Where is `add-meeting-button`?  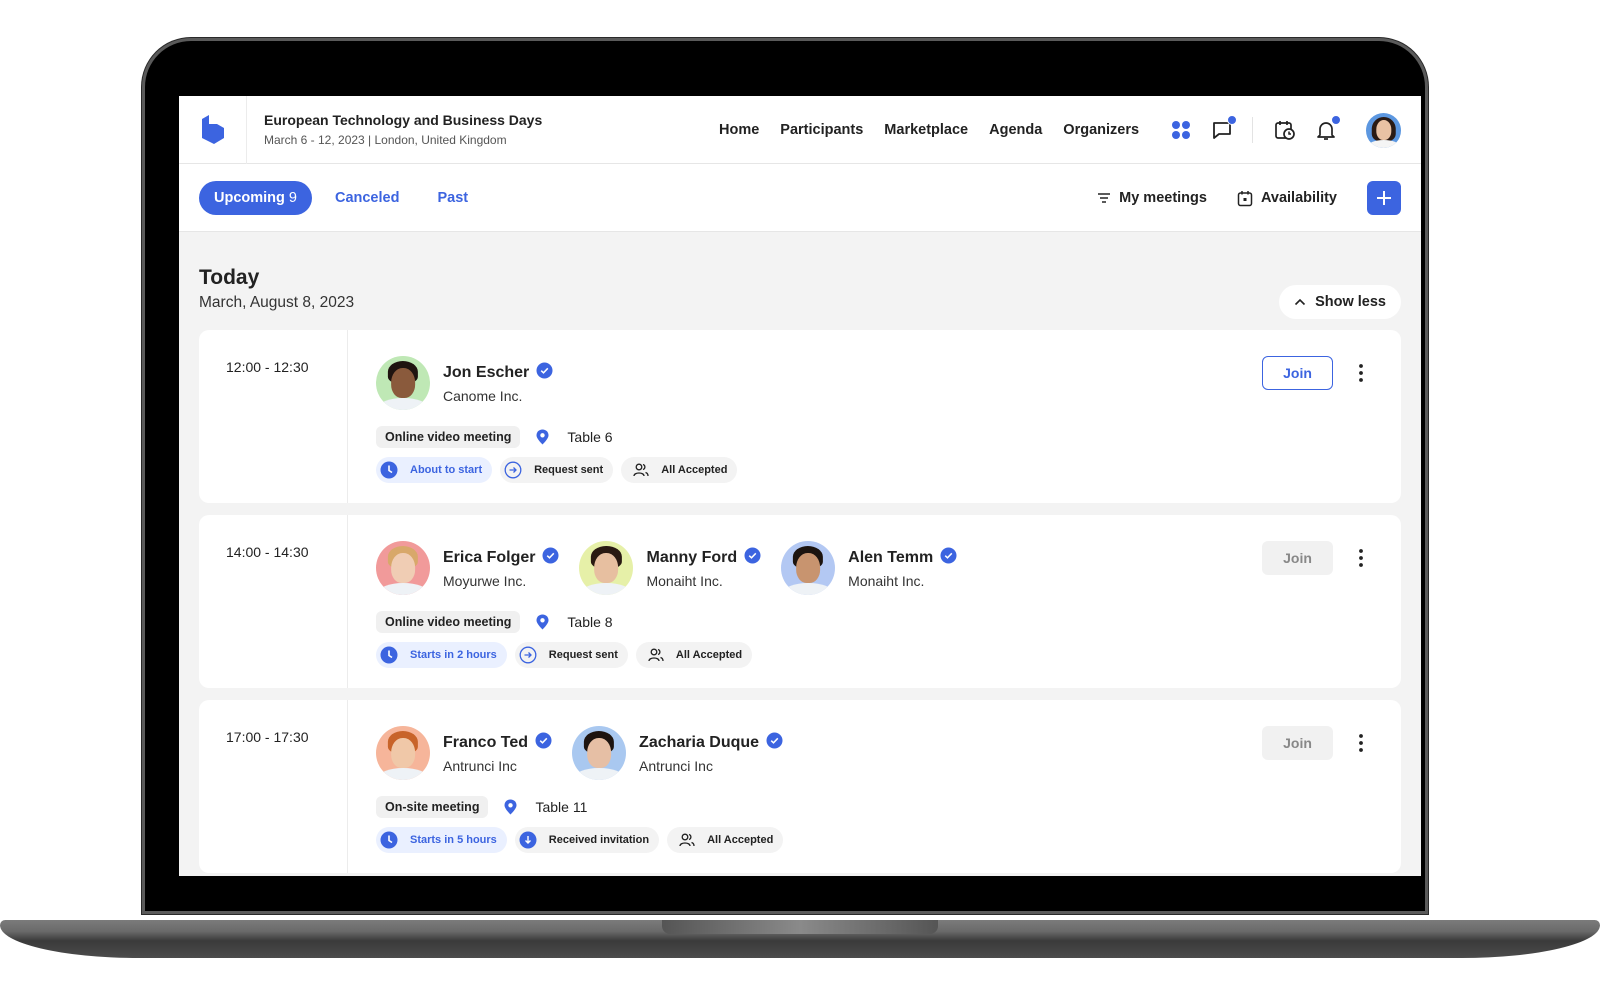
add-meeting-button is located at coordinates (1384, 198).